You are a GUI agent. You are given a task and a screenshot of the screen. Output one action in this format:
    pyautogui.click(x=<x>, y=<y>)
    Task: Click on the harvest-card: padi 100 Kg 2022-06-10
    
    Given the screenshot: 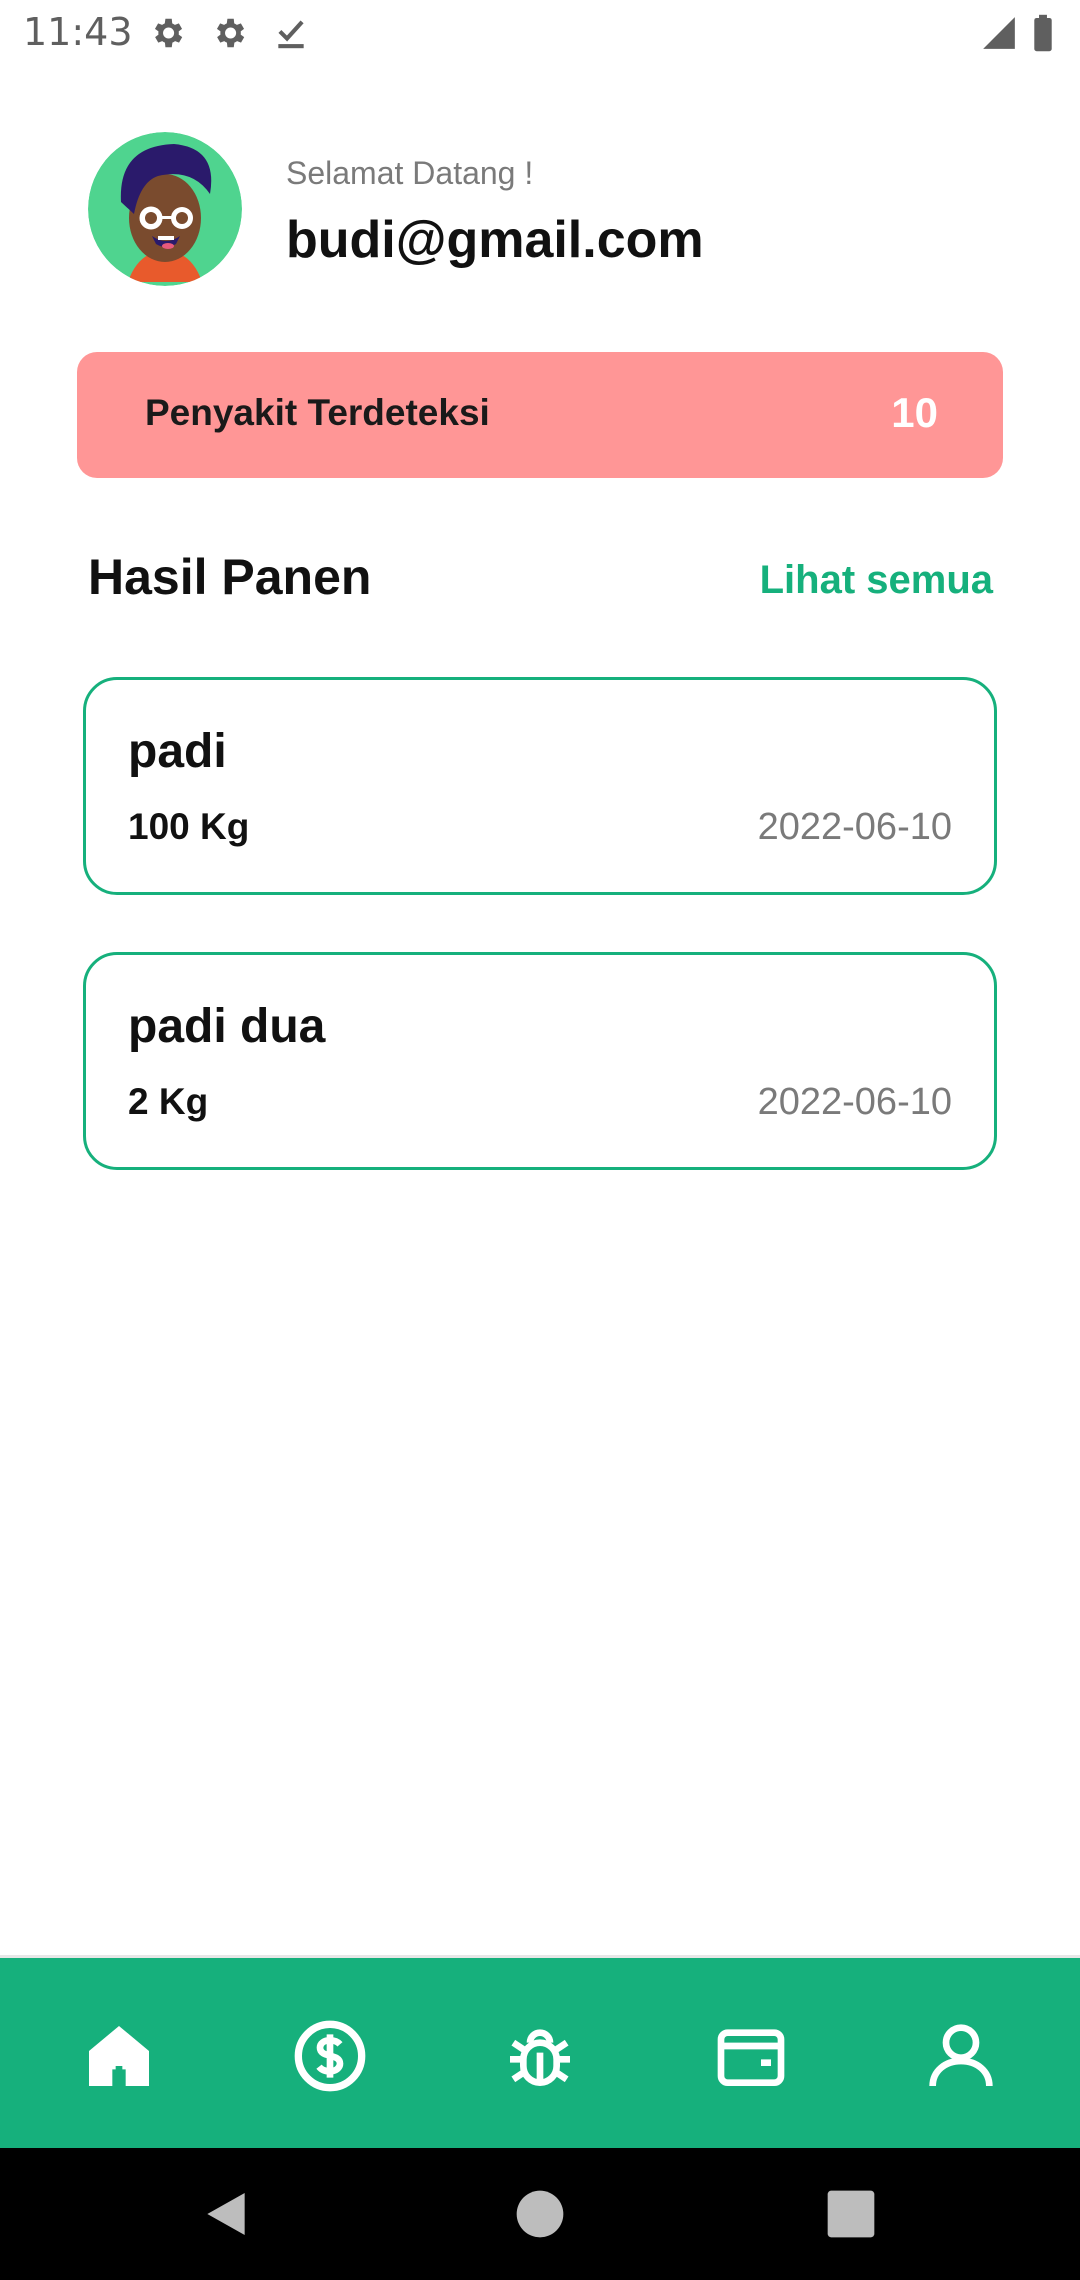 What is the action you would take?
    pyautogui.click(x=540, y=786)
    